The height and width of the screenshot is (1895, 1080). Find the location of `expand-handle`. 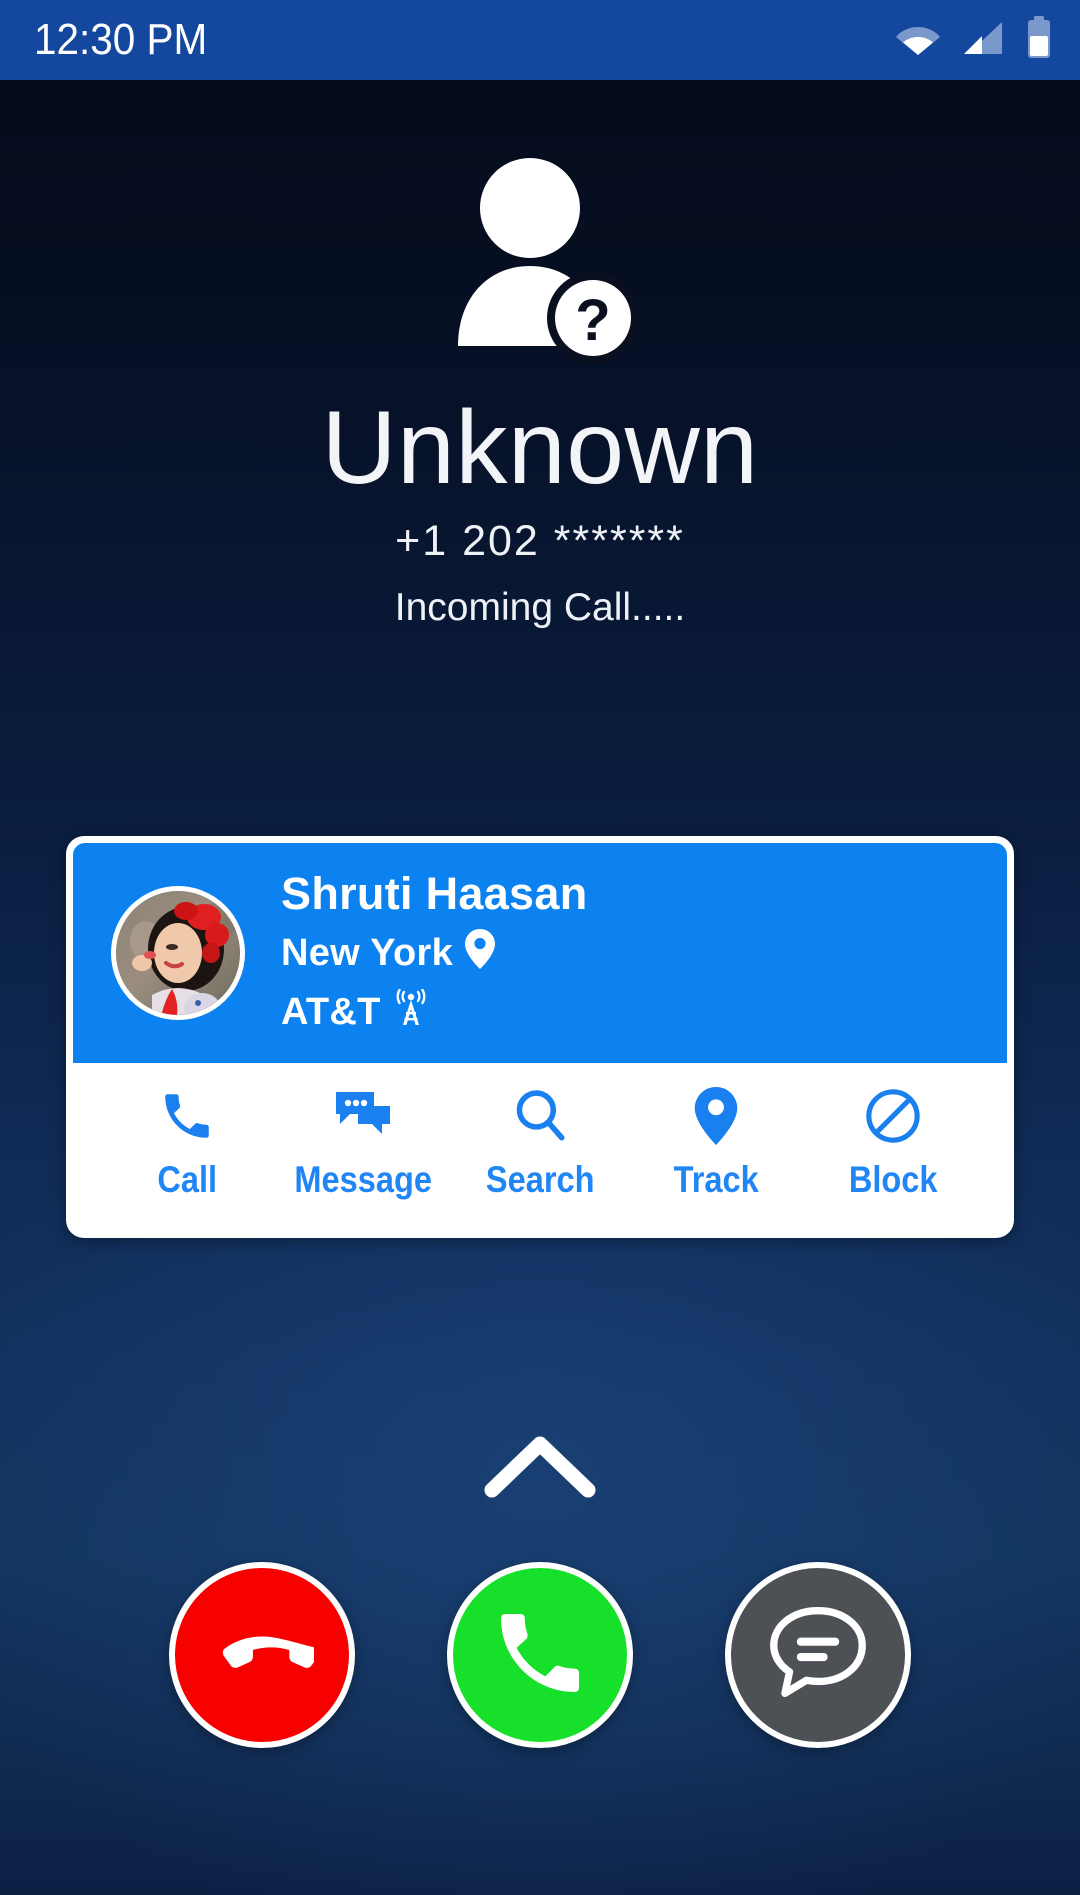

expand-handle is located at coordinates (540, 1467).